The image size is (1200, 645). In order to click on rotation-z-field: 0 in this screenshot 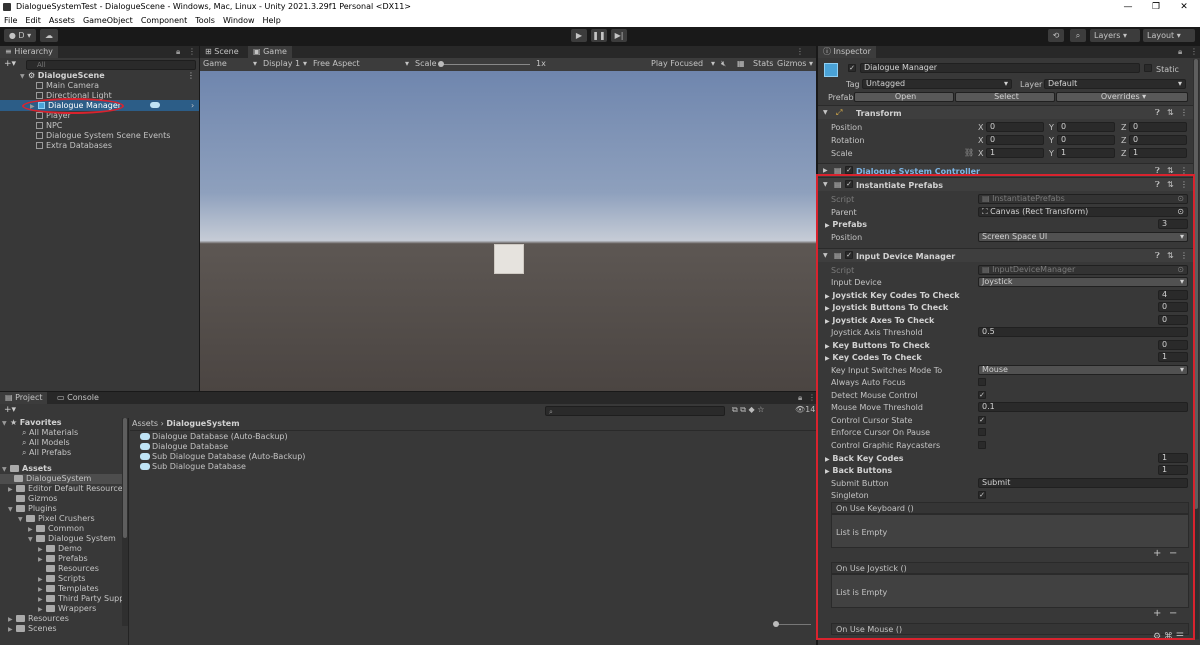, I will do `click(1158, 140)`.